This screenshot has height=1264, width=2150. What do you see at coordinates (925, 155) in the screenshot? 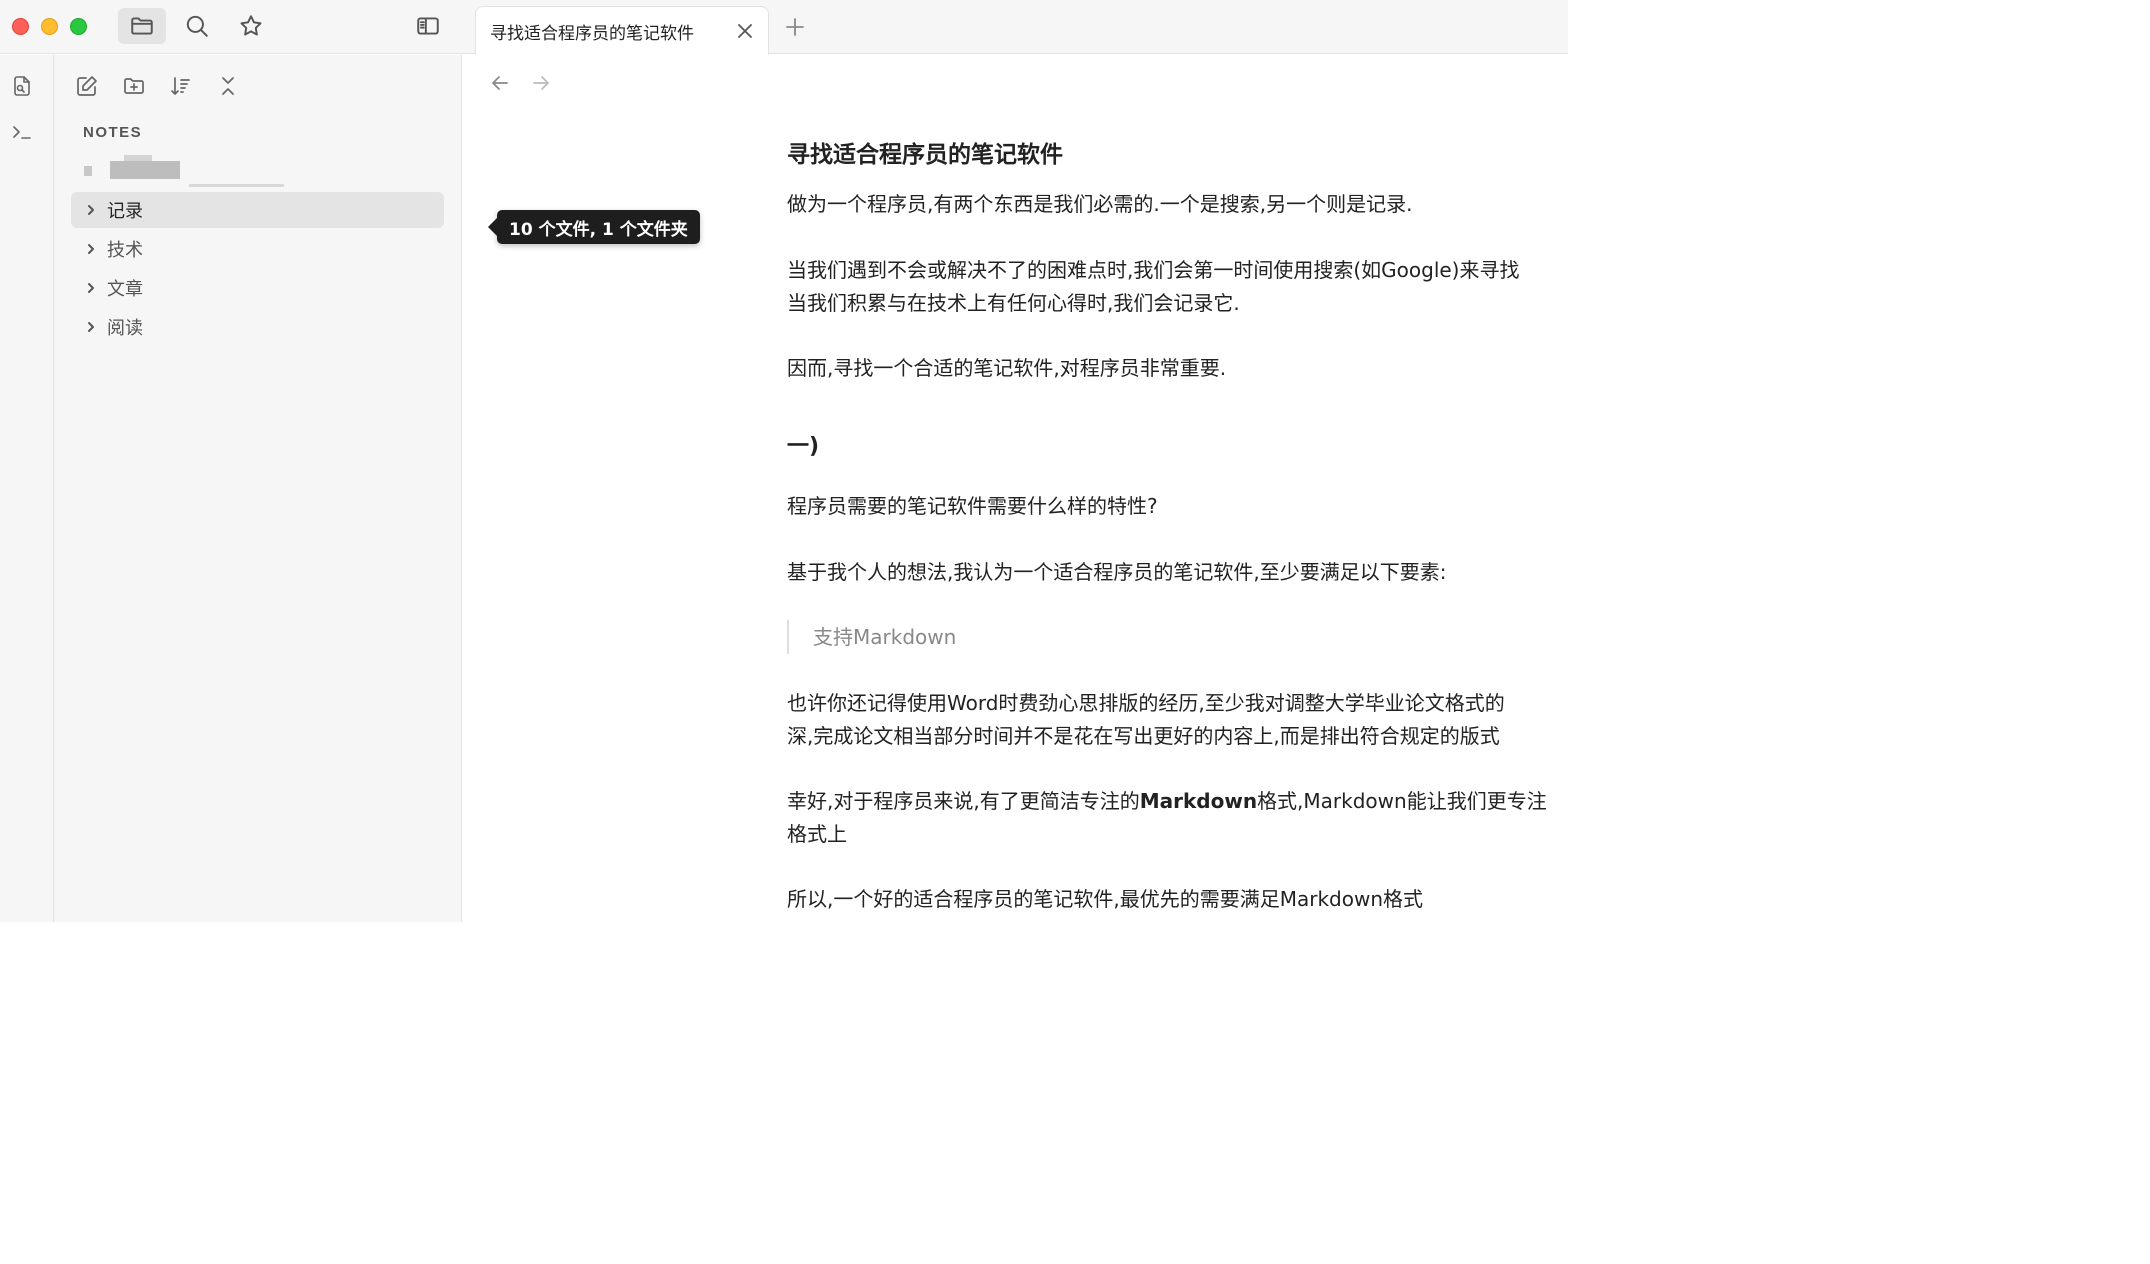
I see `document-title: 寻找适合程序员的笔记软件` at bounding box center [925, 155].